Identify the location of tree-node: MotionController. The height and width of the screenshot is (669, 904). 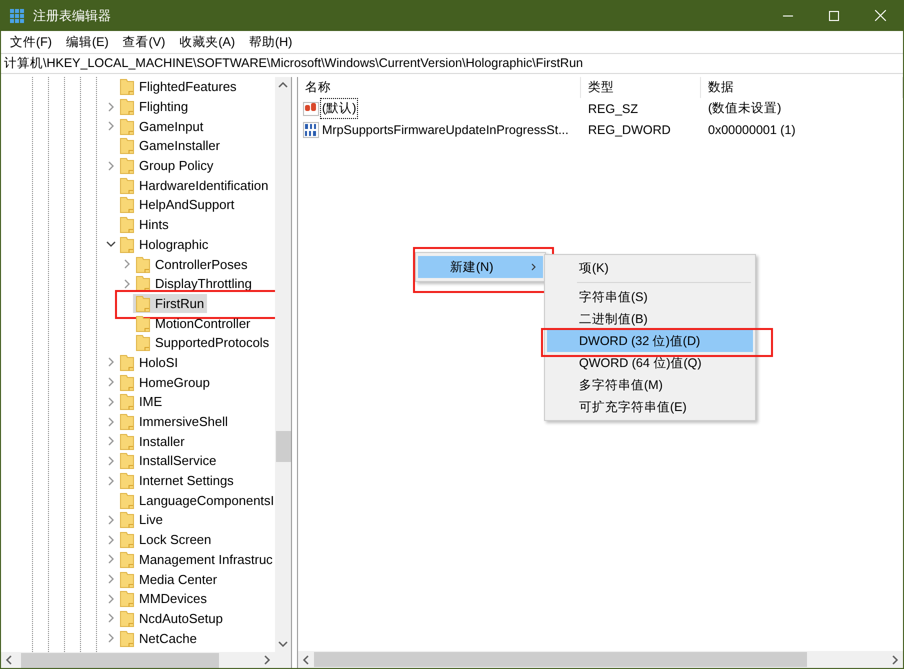
(193, 323).